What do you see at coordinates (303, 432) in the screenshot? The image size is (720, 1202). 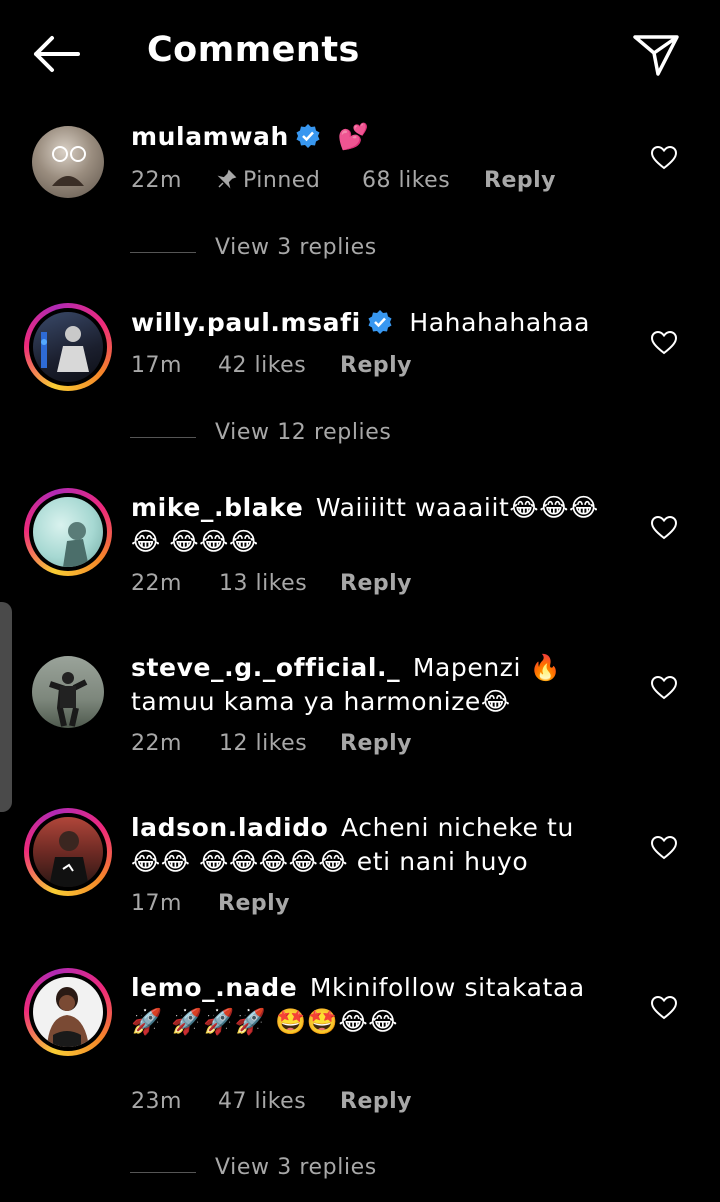 I see `view-replies-label: View 12 replies` at bounding box center [303, 432].